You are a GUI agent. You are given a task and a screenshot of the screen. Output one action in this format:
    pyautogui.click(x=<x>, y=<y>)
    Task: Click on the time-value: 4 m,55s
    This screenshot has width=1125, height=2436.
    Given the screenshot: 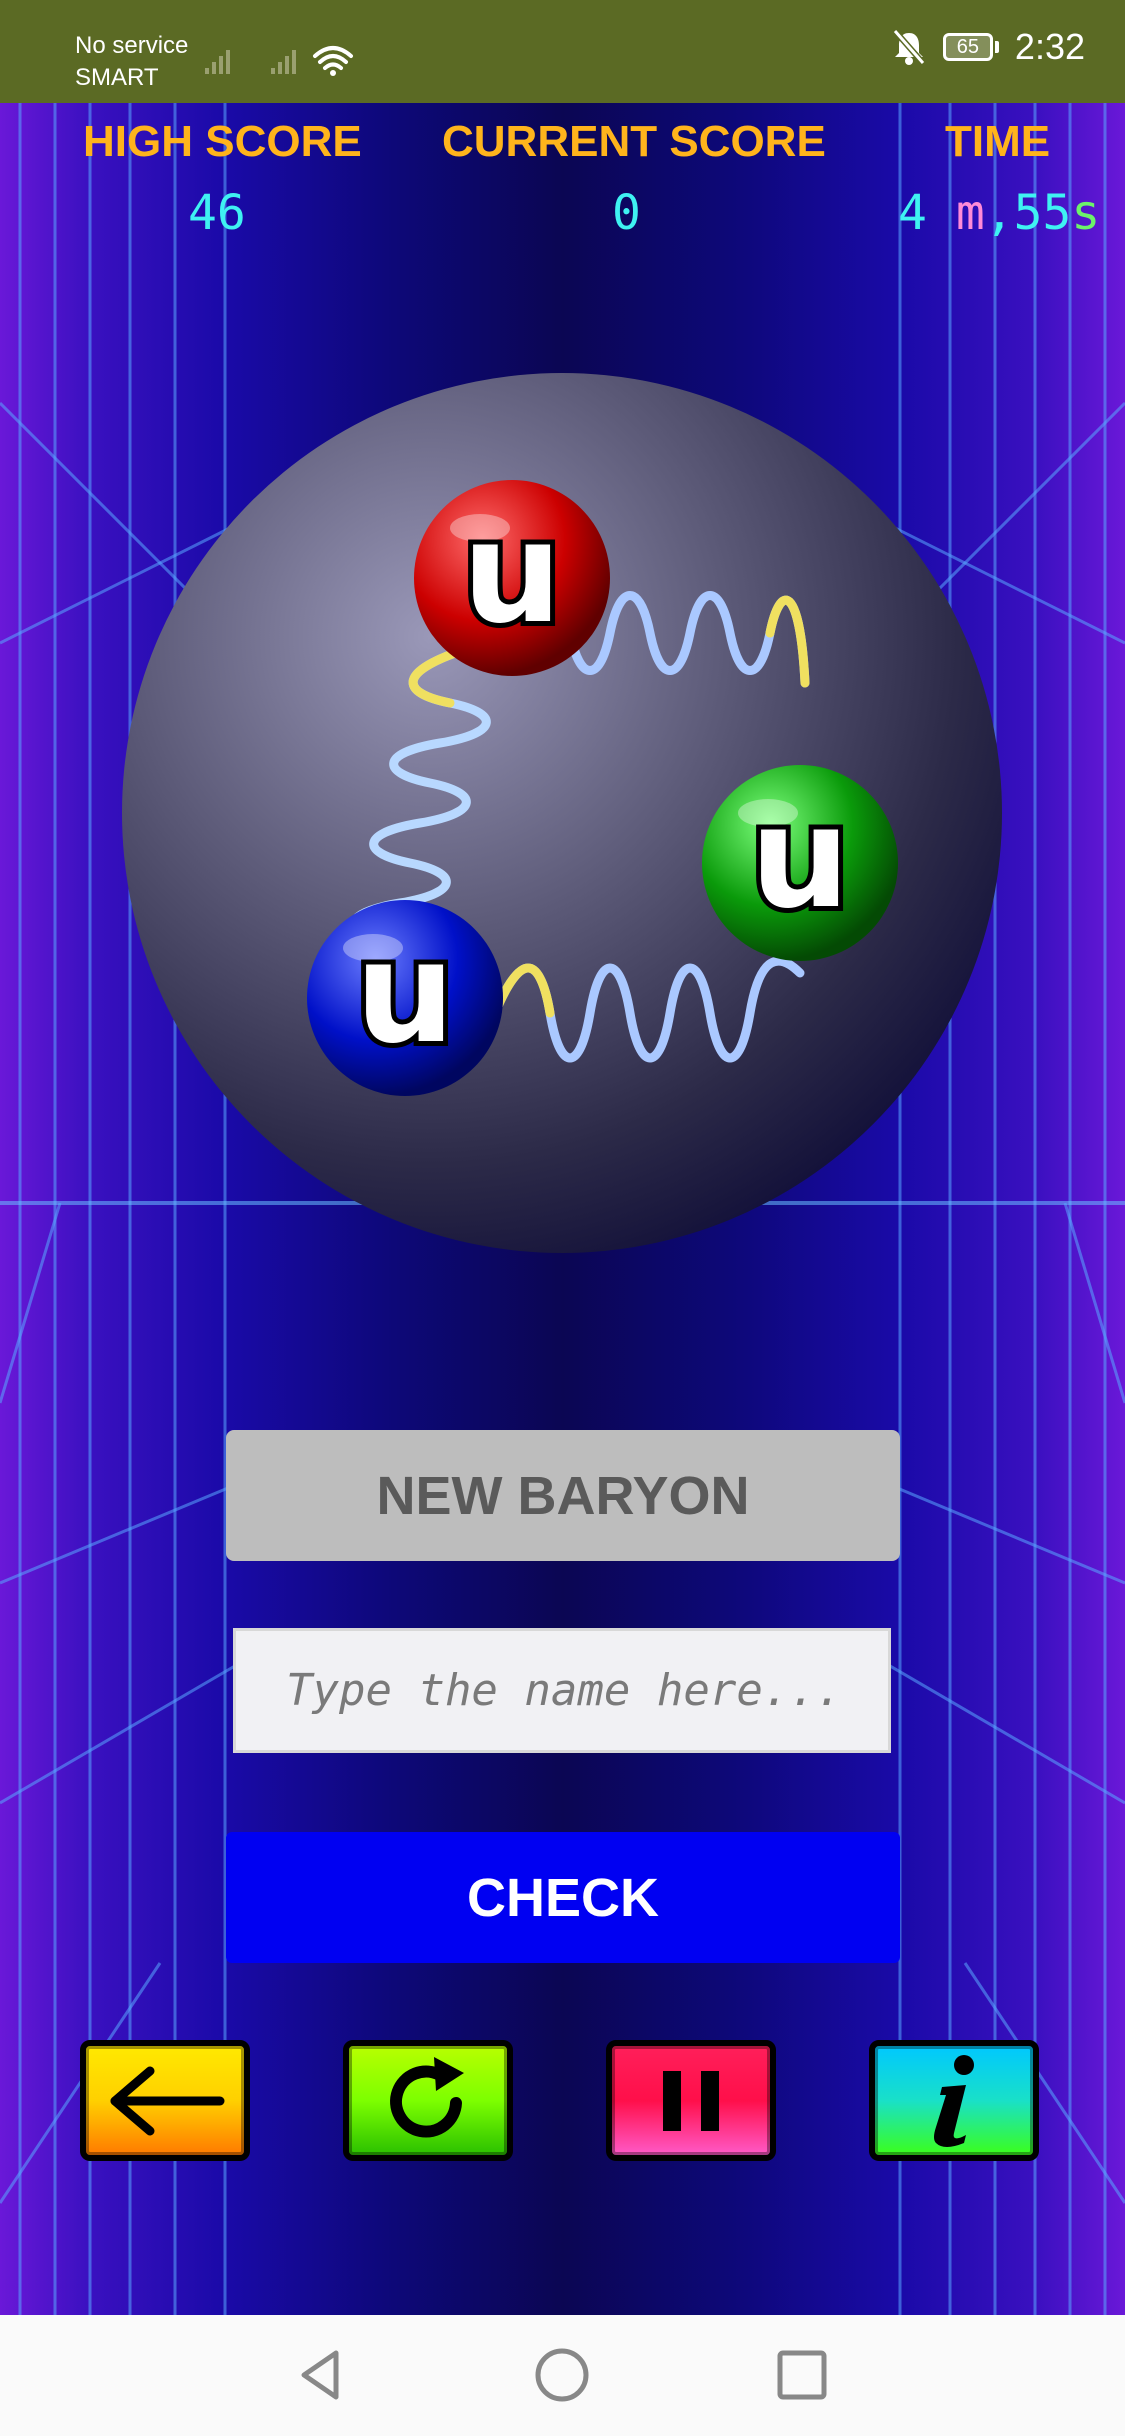 What is the action you would take?
    pyautogui.click(x=999, y=213)
    